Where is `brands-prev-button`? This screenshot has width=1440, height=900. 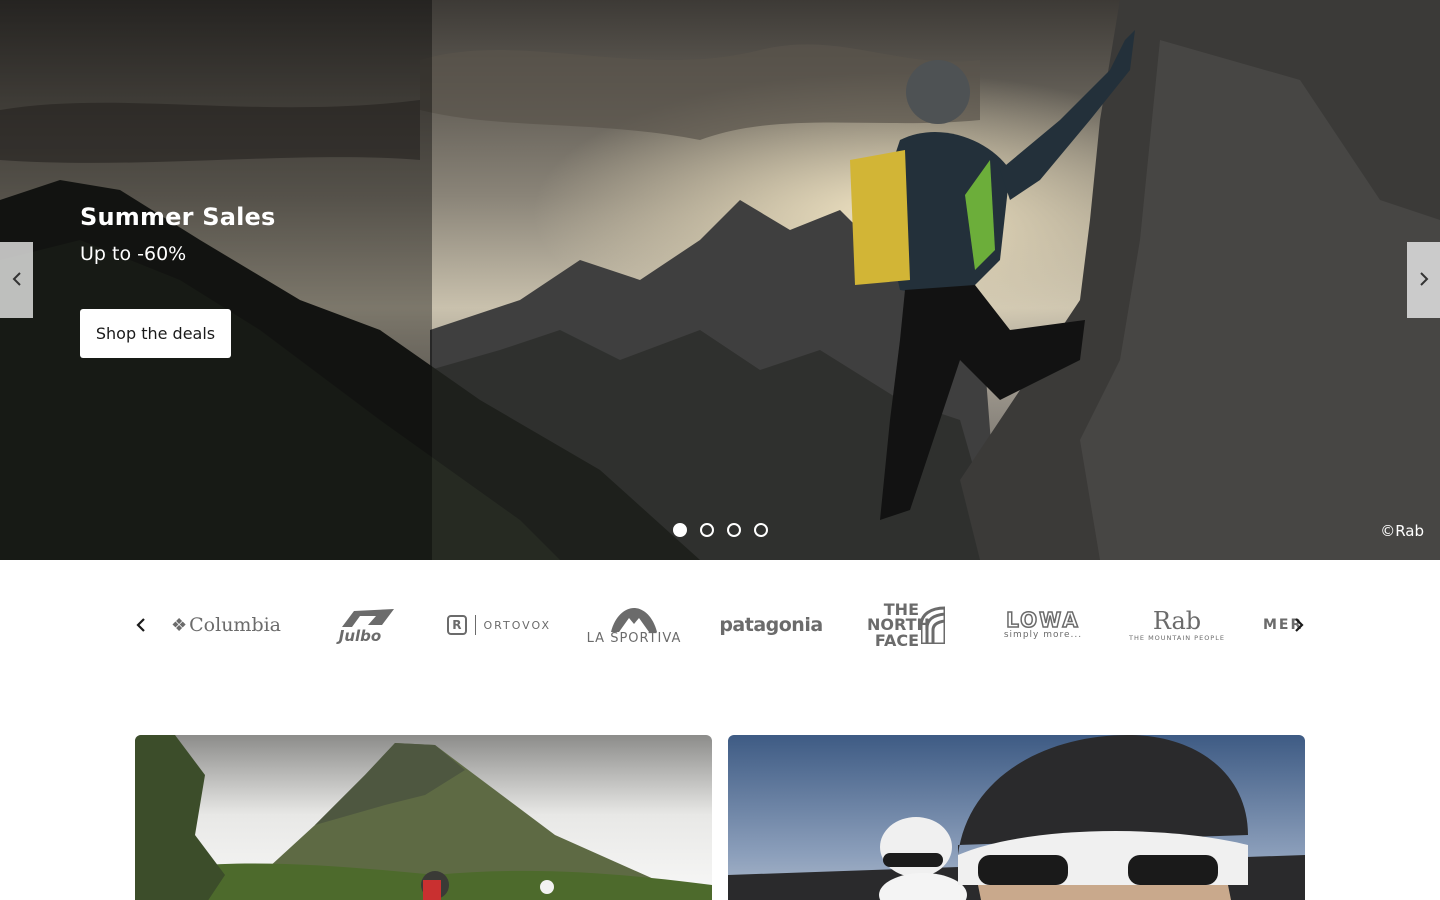
brands-prev-button is located at coordinates (141, 626).